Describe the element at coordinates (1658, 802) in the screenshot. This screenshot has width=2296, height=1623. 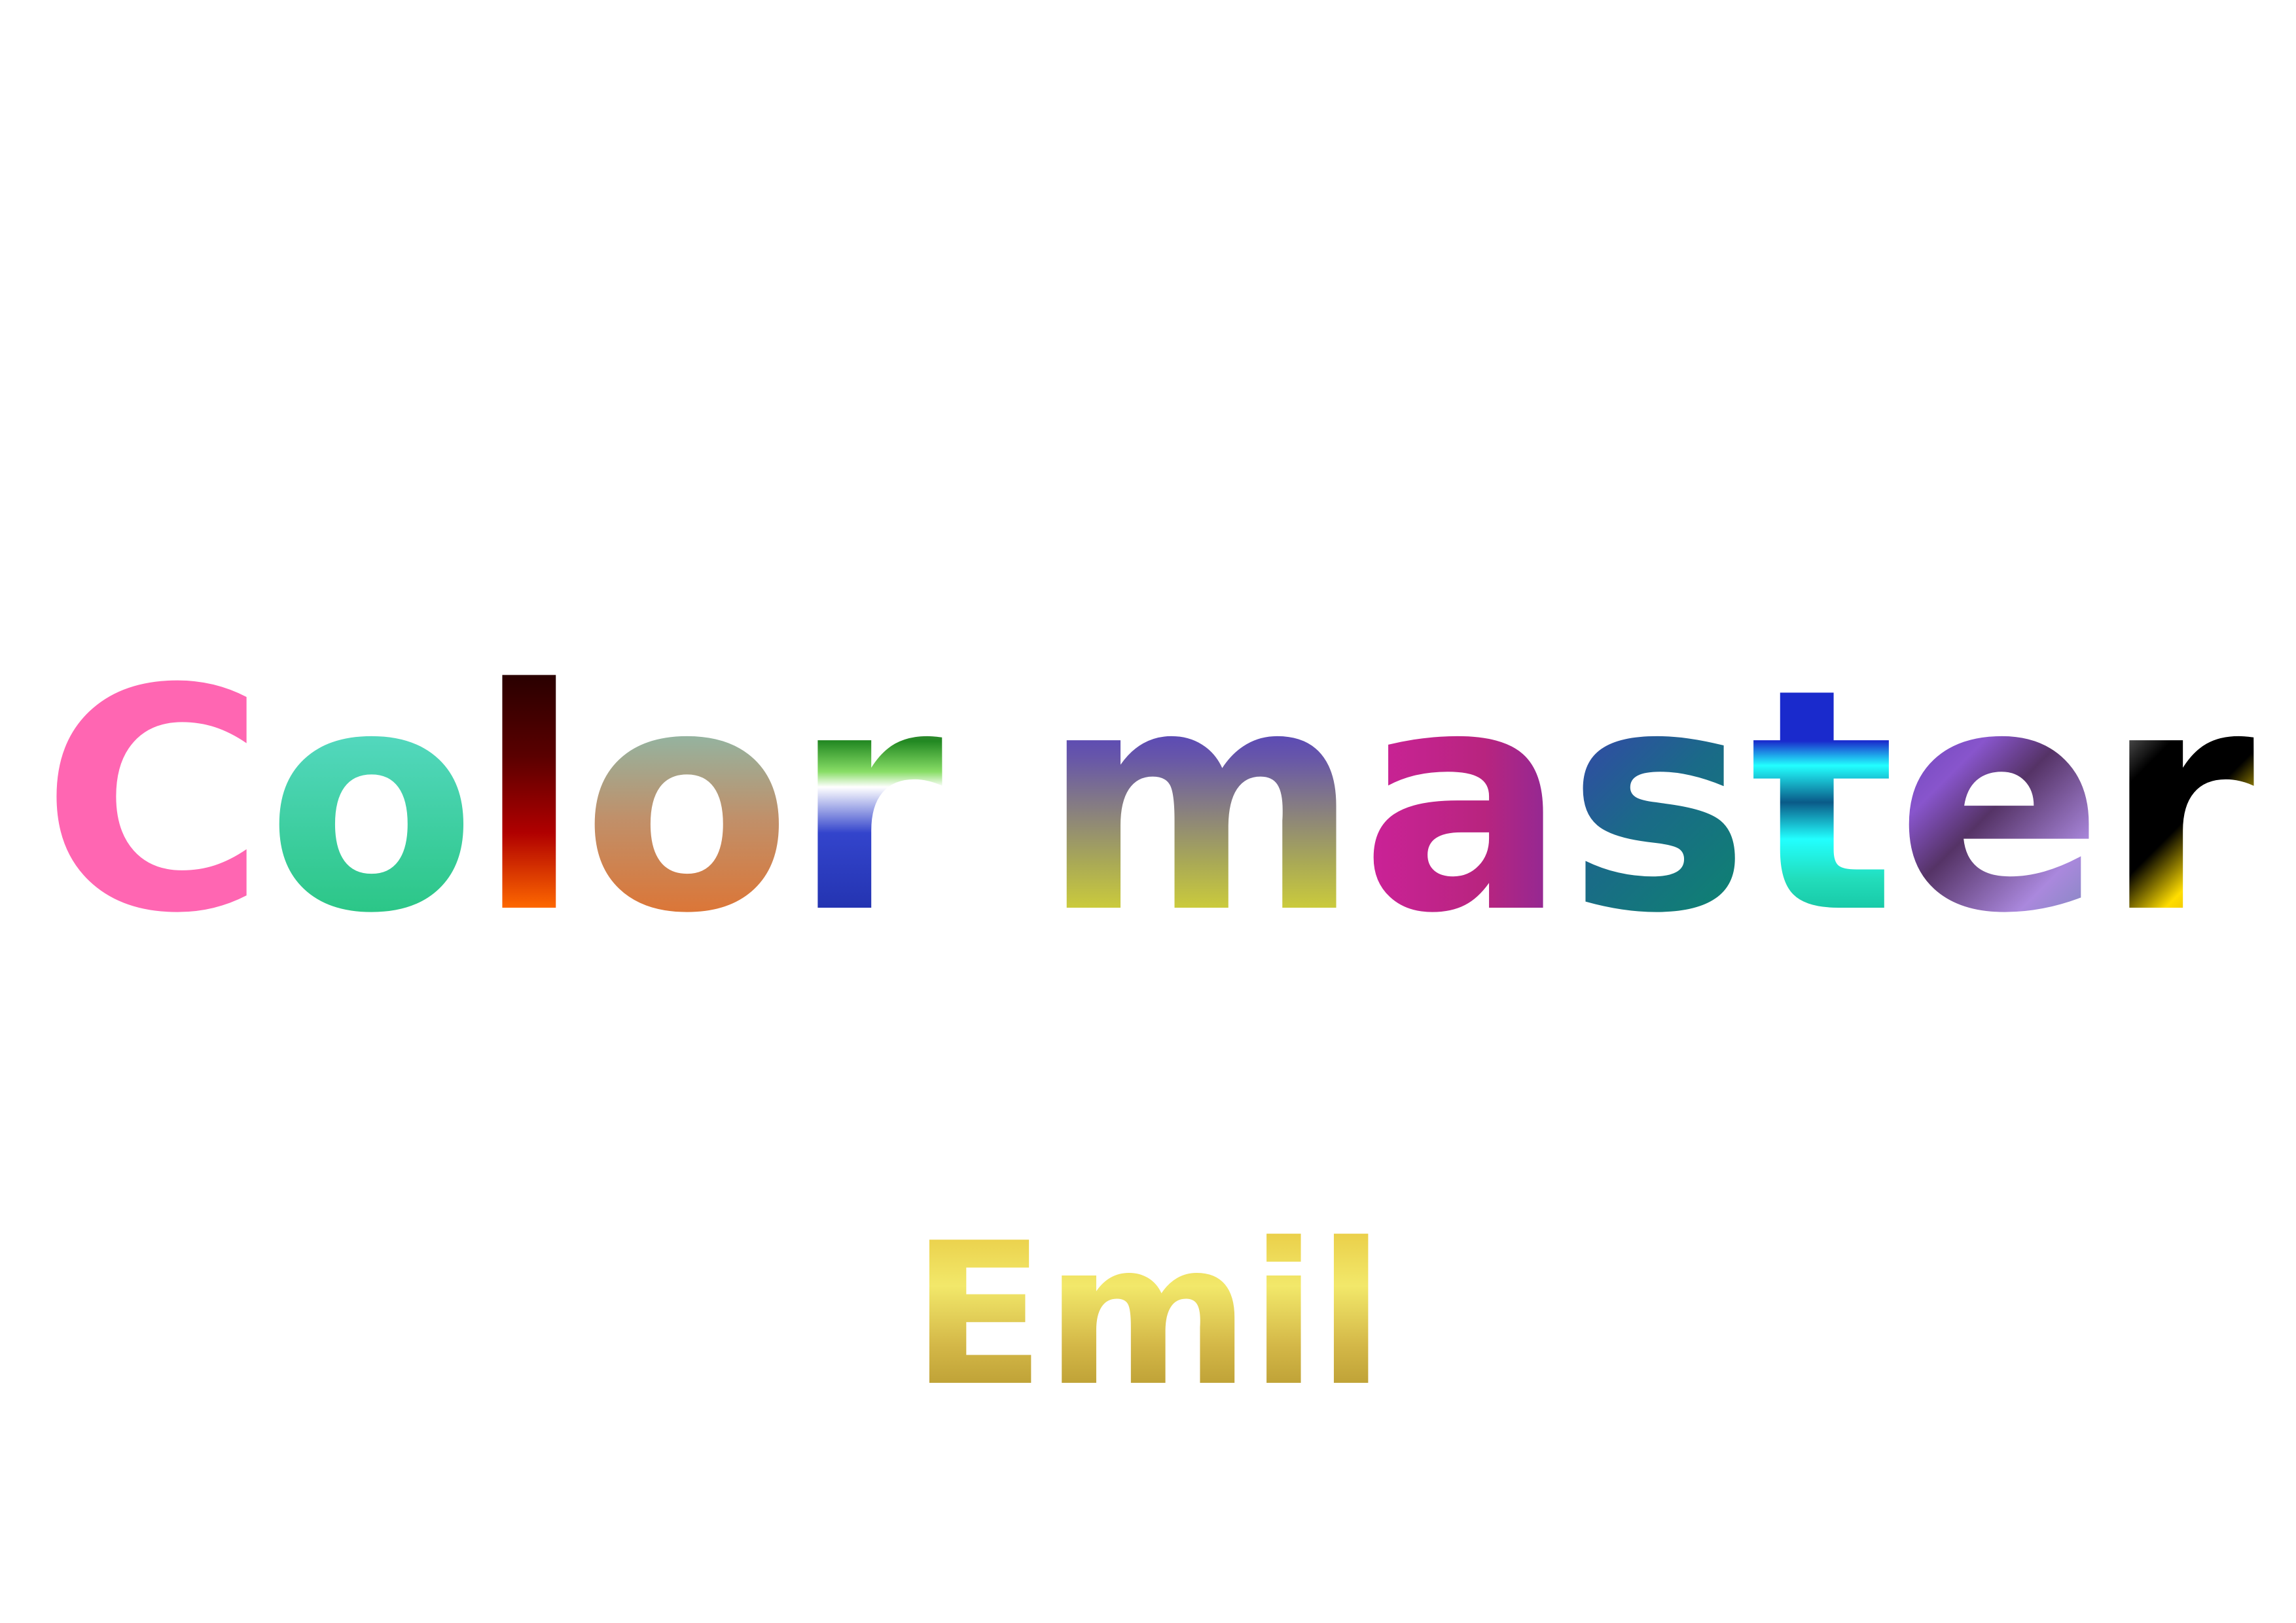
I see `title-letter: s` at that location.